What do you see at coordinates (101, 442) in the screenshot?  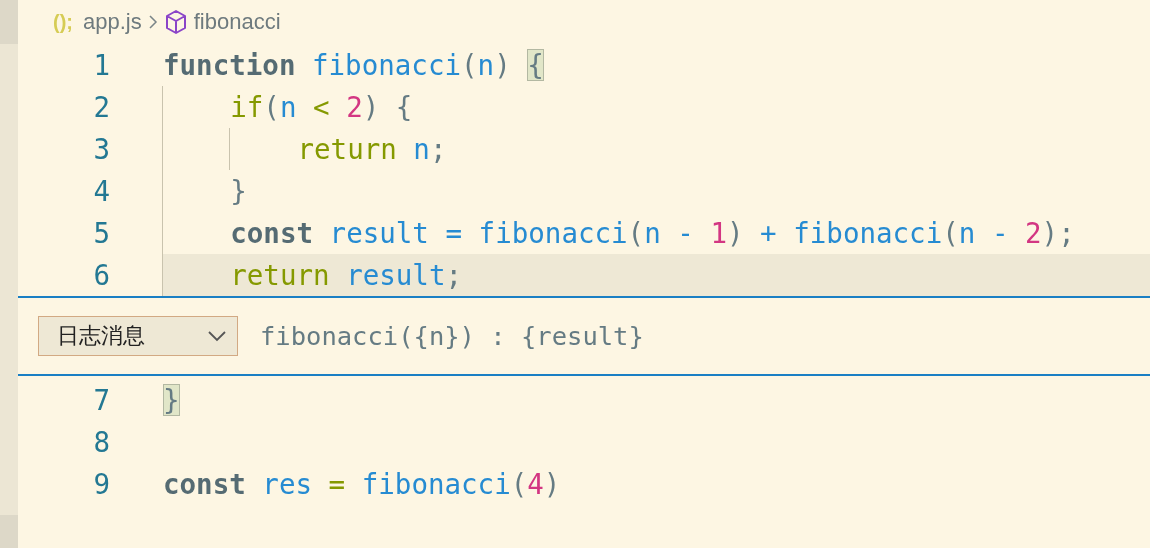 I see `line-number: 8` at bounding box center [101, 442].